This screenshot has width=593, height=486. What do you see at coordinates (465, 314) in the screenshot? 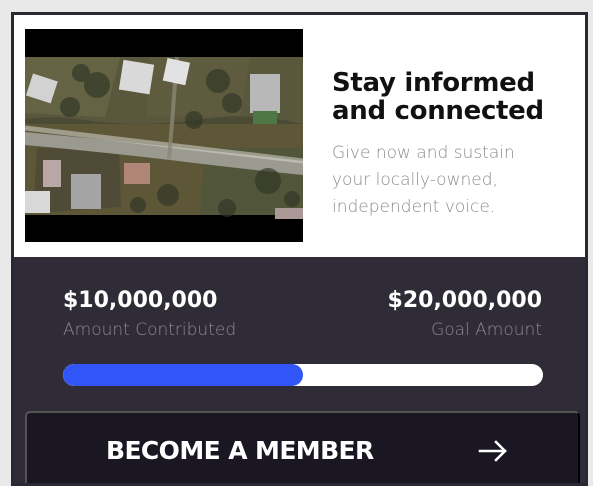
I see `goal-amount-stat: $20,000,000 Goal Amount` at bounding box center [465, 314].